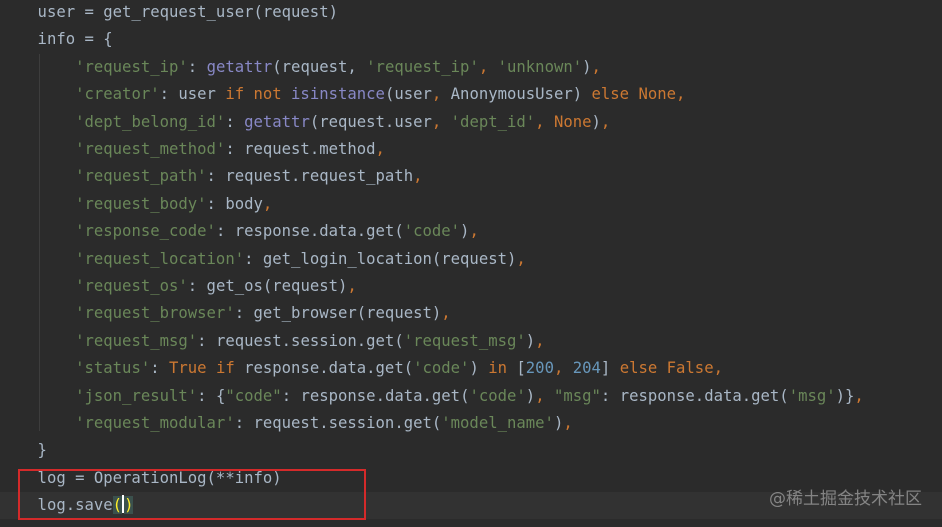 Image resolution: width=942 pixels, height=527 pixels. I want to click on code-token: "msg", so click(577, 395).